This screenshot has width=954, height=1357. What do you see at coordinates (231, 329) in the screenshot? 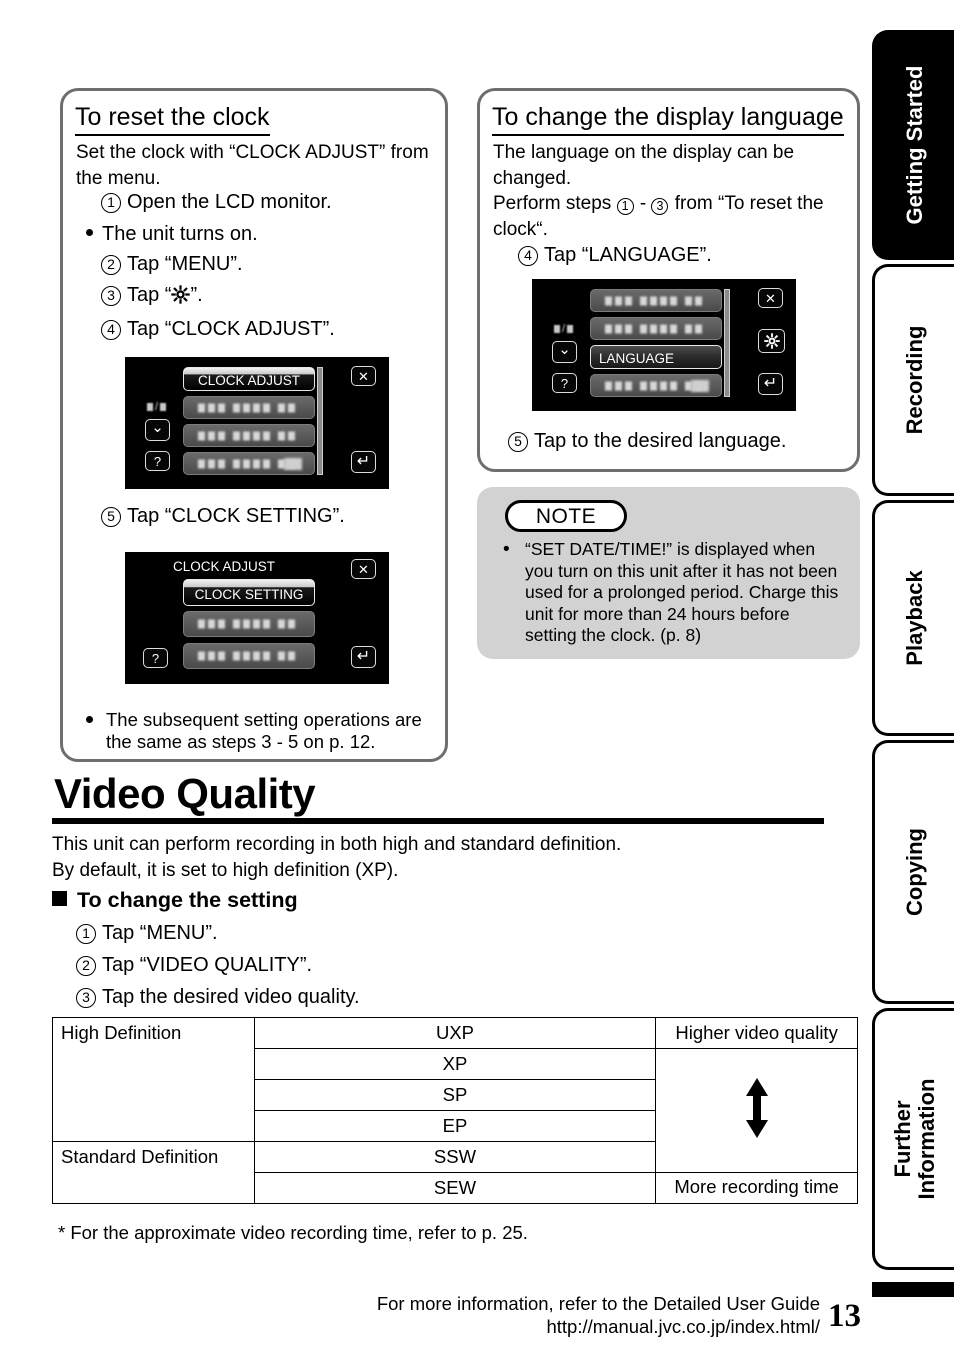
I see `left-step-4-text: Tap “CLOCK ADJUST”.` at bounding box center [231, 329].